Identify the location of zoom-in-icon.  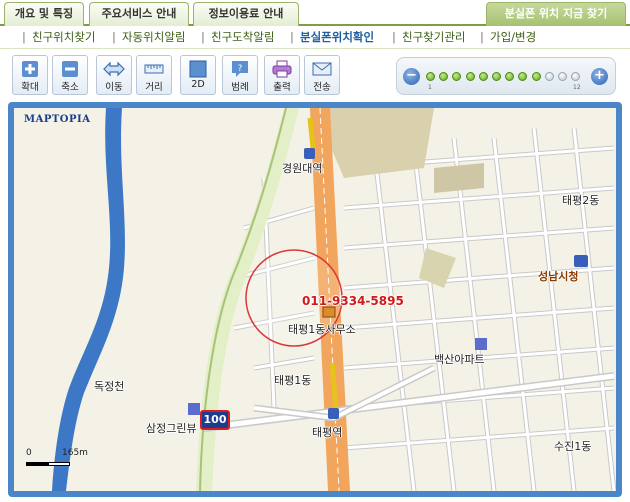
(30, 69).